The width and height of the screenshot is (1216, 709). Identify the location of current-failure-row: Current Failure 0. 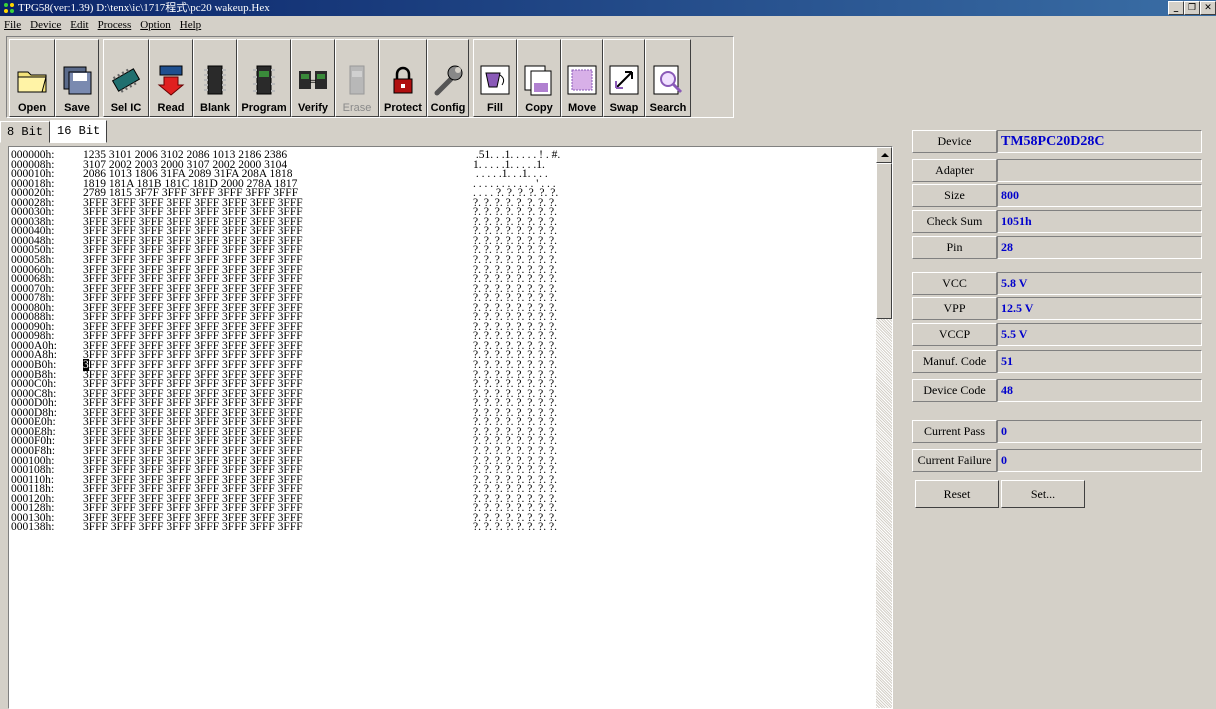
(1057, 460).